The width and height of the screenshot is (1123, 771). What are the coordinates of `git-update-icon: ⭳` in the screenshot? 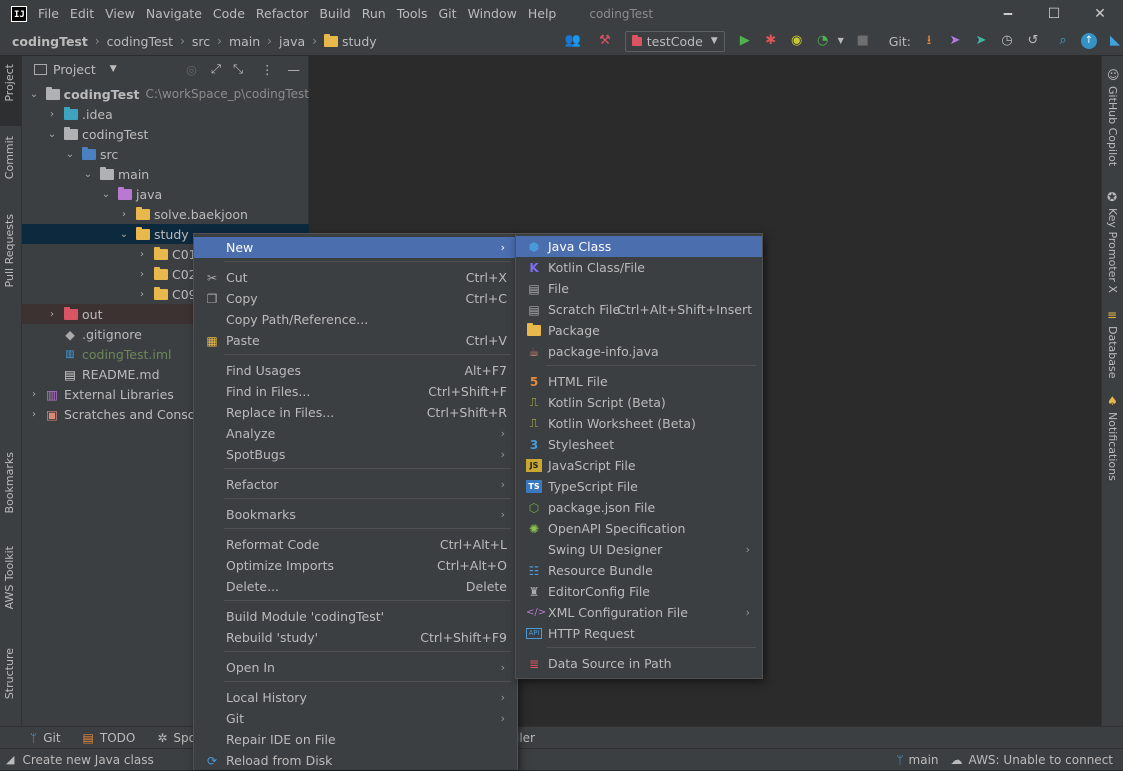 It's located at (929, 41).